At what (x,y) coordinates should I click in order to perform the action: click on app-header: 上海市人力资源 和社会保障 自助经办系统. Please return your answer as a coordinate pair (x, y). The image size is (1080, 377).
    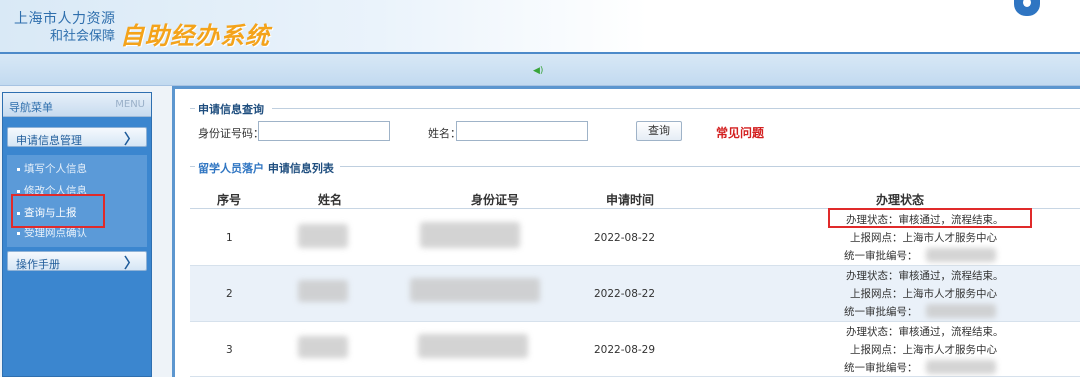
    Looking at the image, I should click on (540, 26).